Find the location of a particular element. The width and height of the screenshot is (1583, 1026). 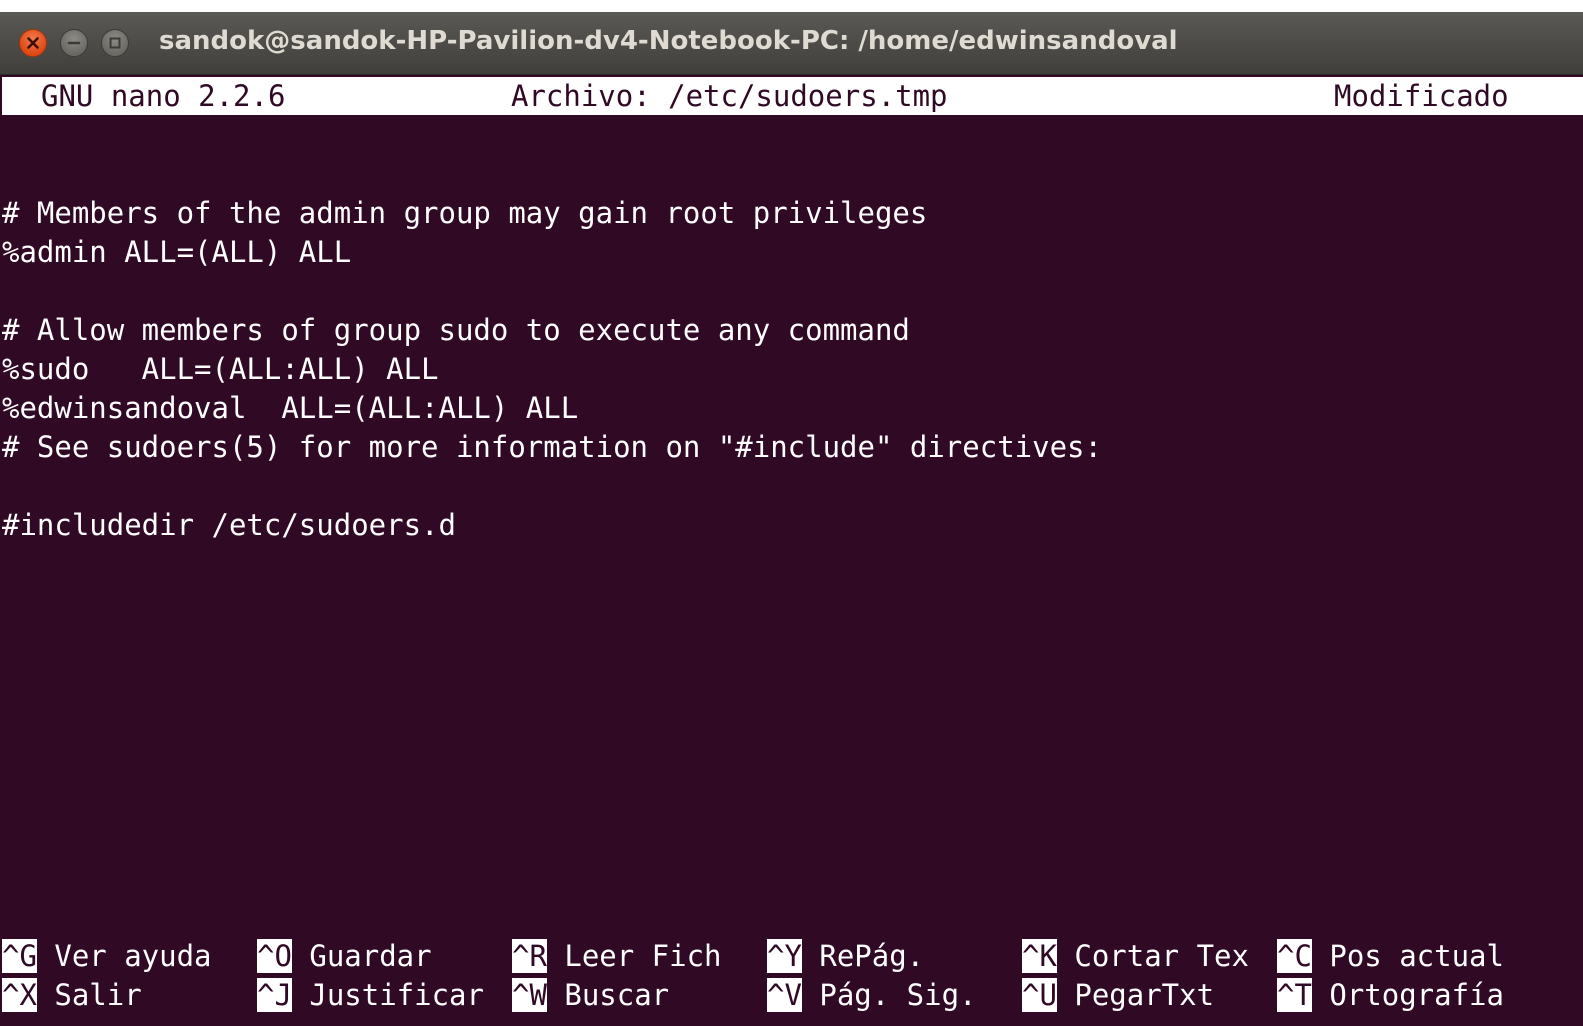

editor-line: %admin ALL=(ALL) ALL is located at coordinates (176, 252).